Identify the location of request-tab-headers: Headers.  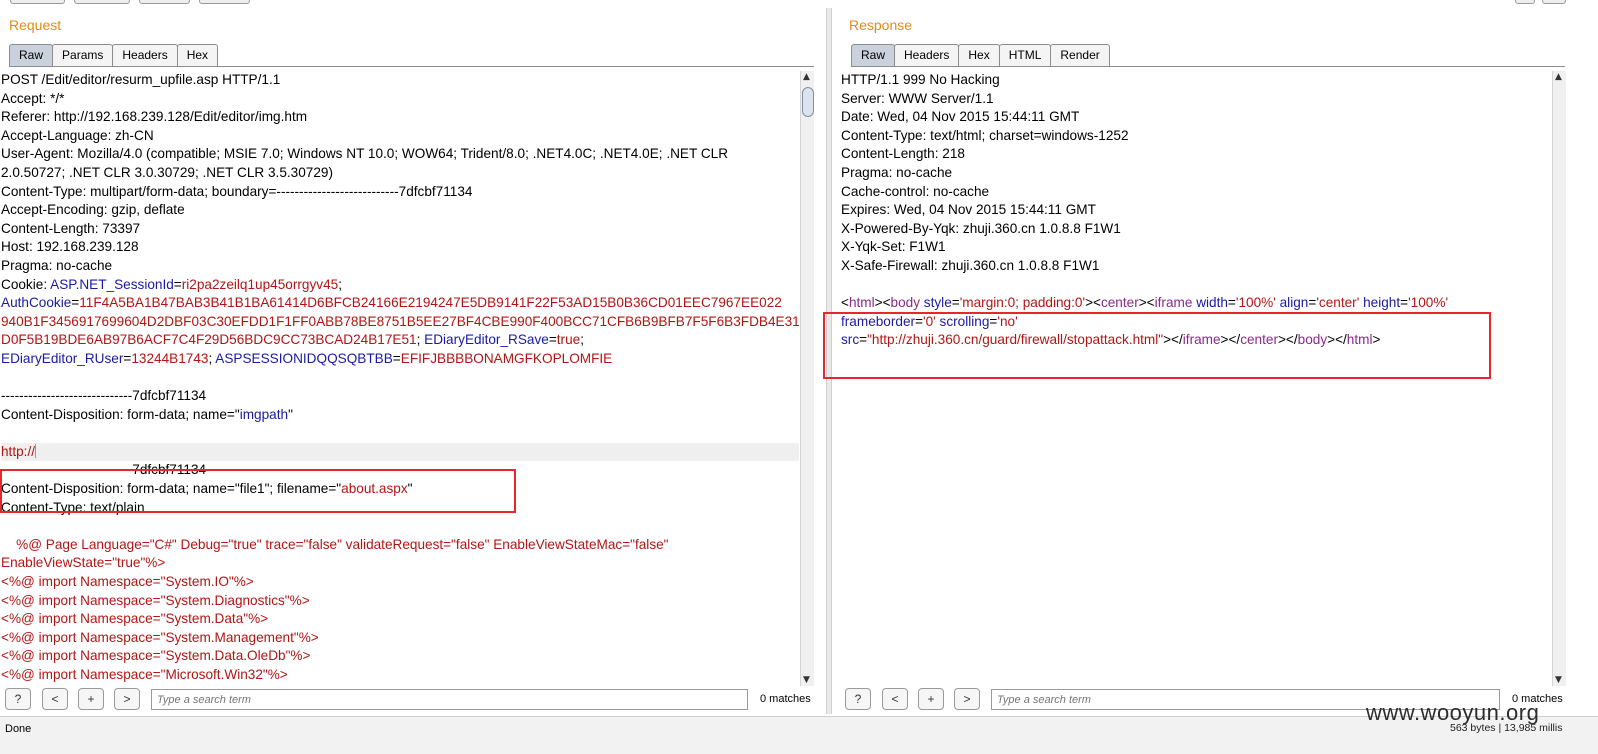
(145, 55).